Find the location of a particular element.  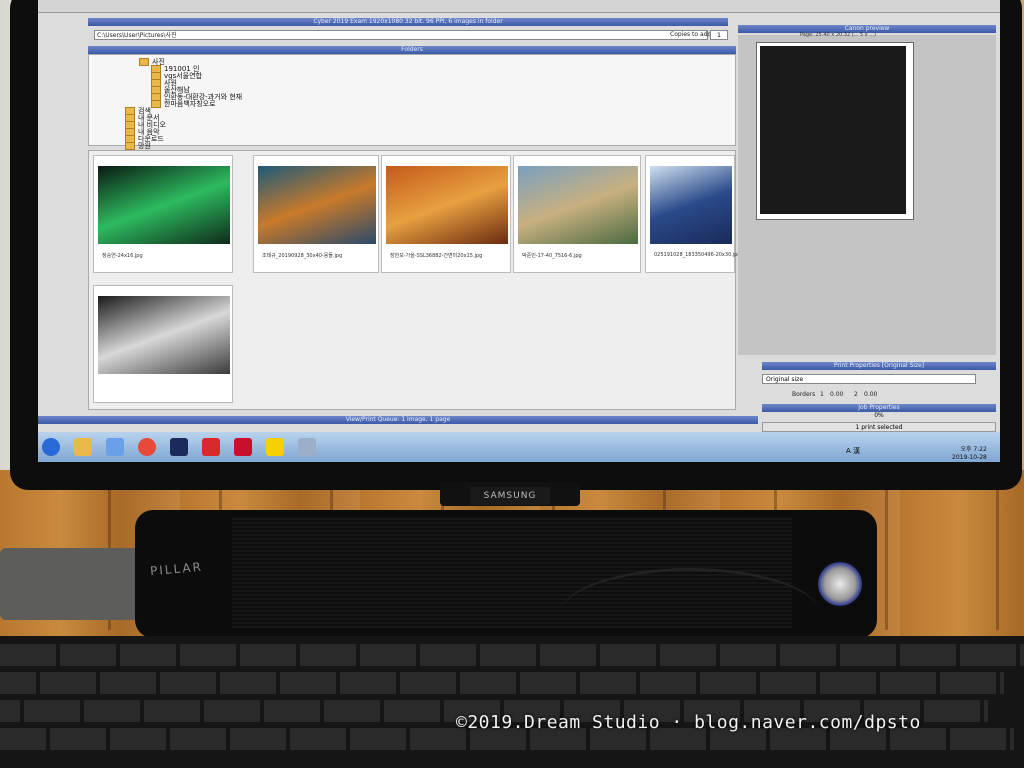

tray-clock: 오후 7:22 2019-10-28 is located at coordinates (969, 454).